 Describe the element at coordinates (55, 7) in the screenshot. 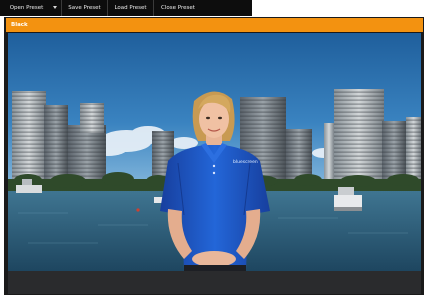

I see `chevron-down-icon` at that location.